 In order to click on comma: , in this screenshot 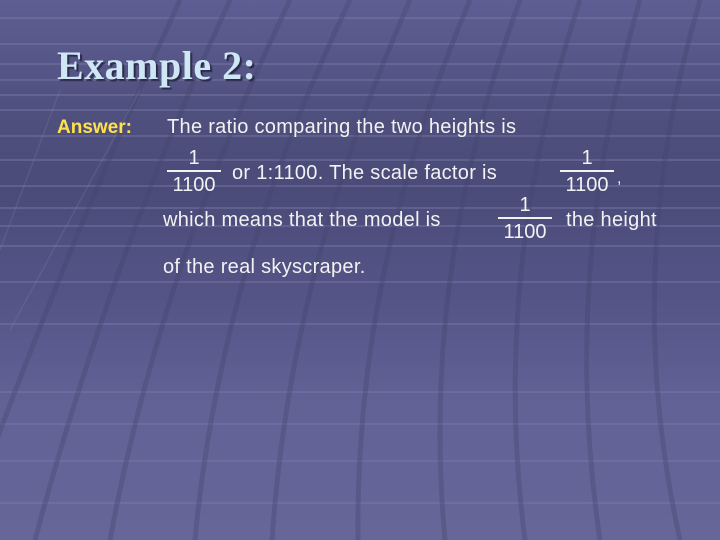, I will do `click(619, 178)`.